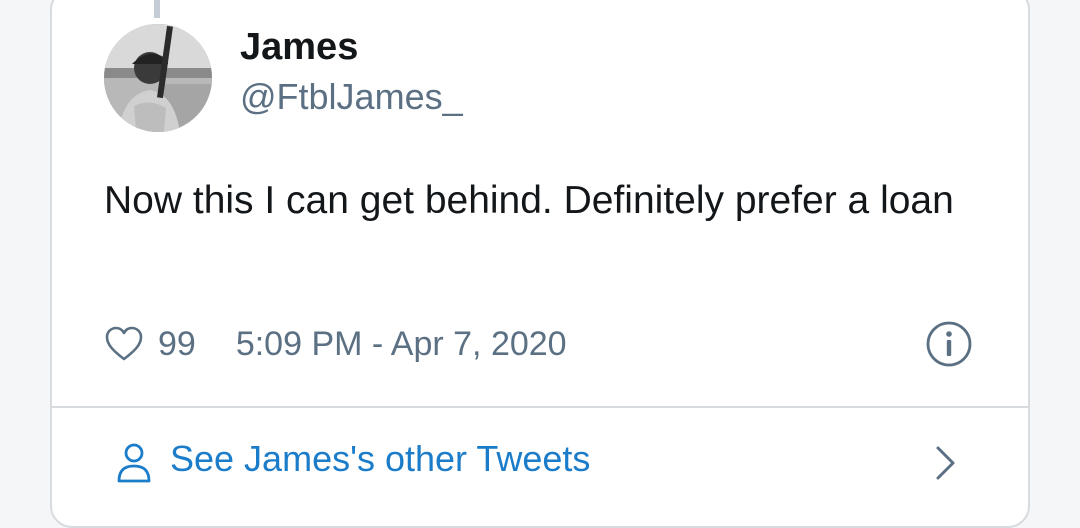  What do you see at coordinates (299, 47) in the screenshot?
I see `author-name: James` at bounding box center [299, 47].